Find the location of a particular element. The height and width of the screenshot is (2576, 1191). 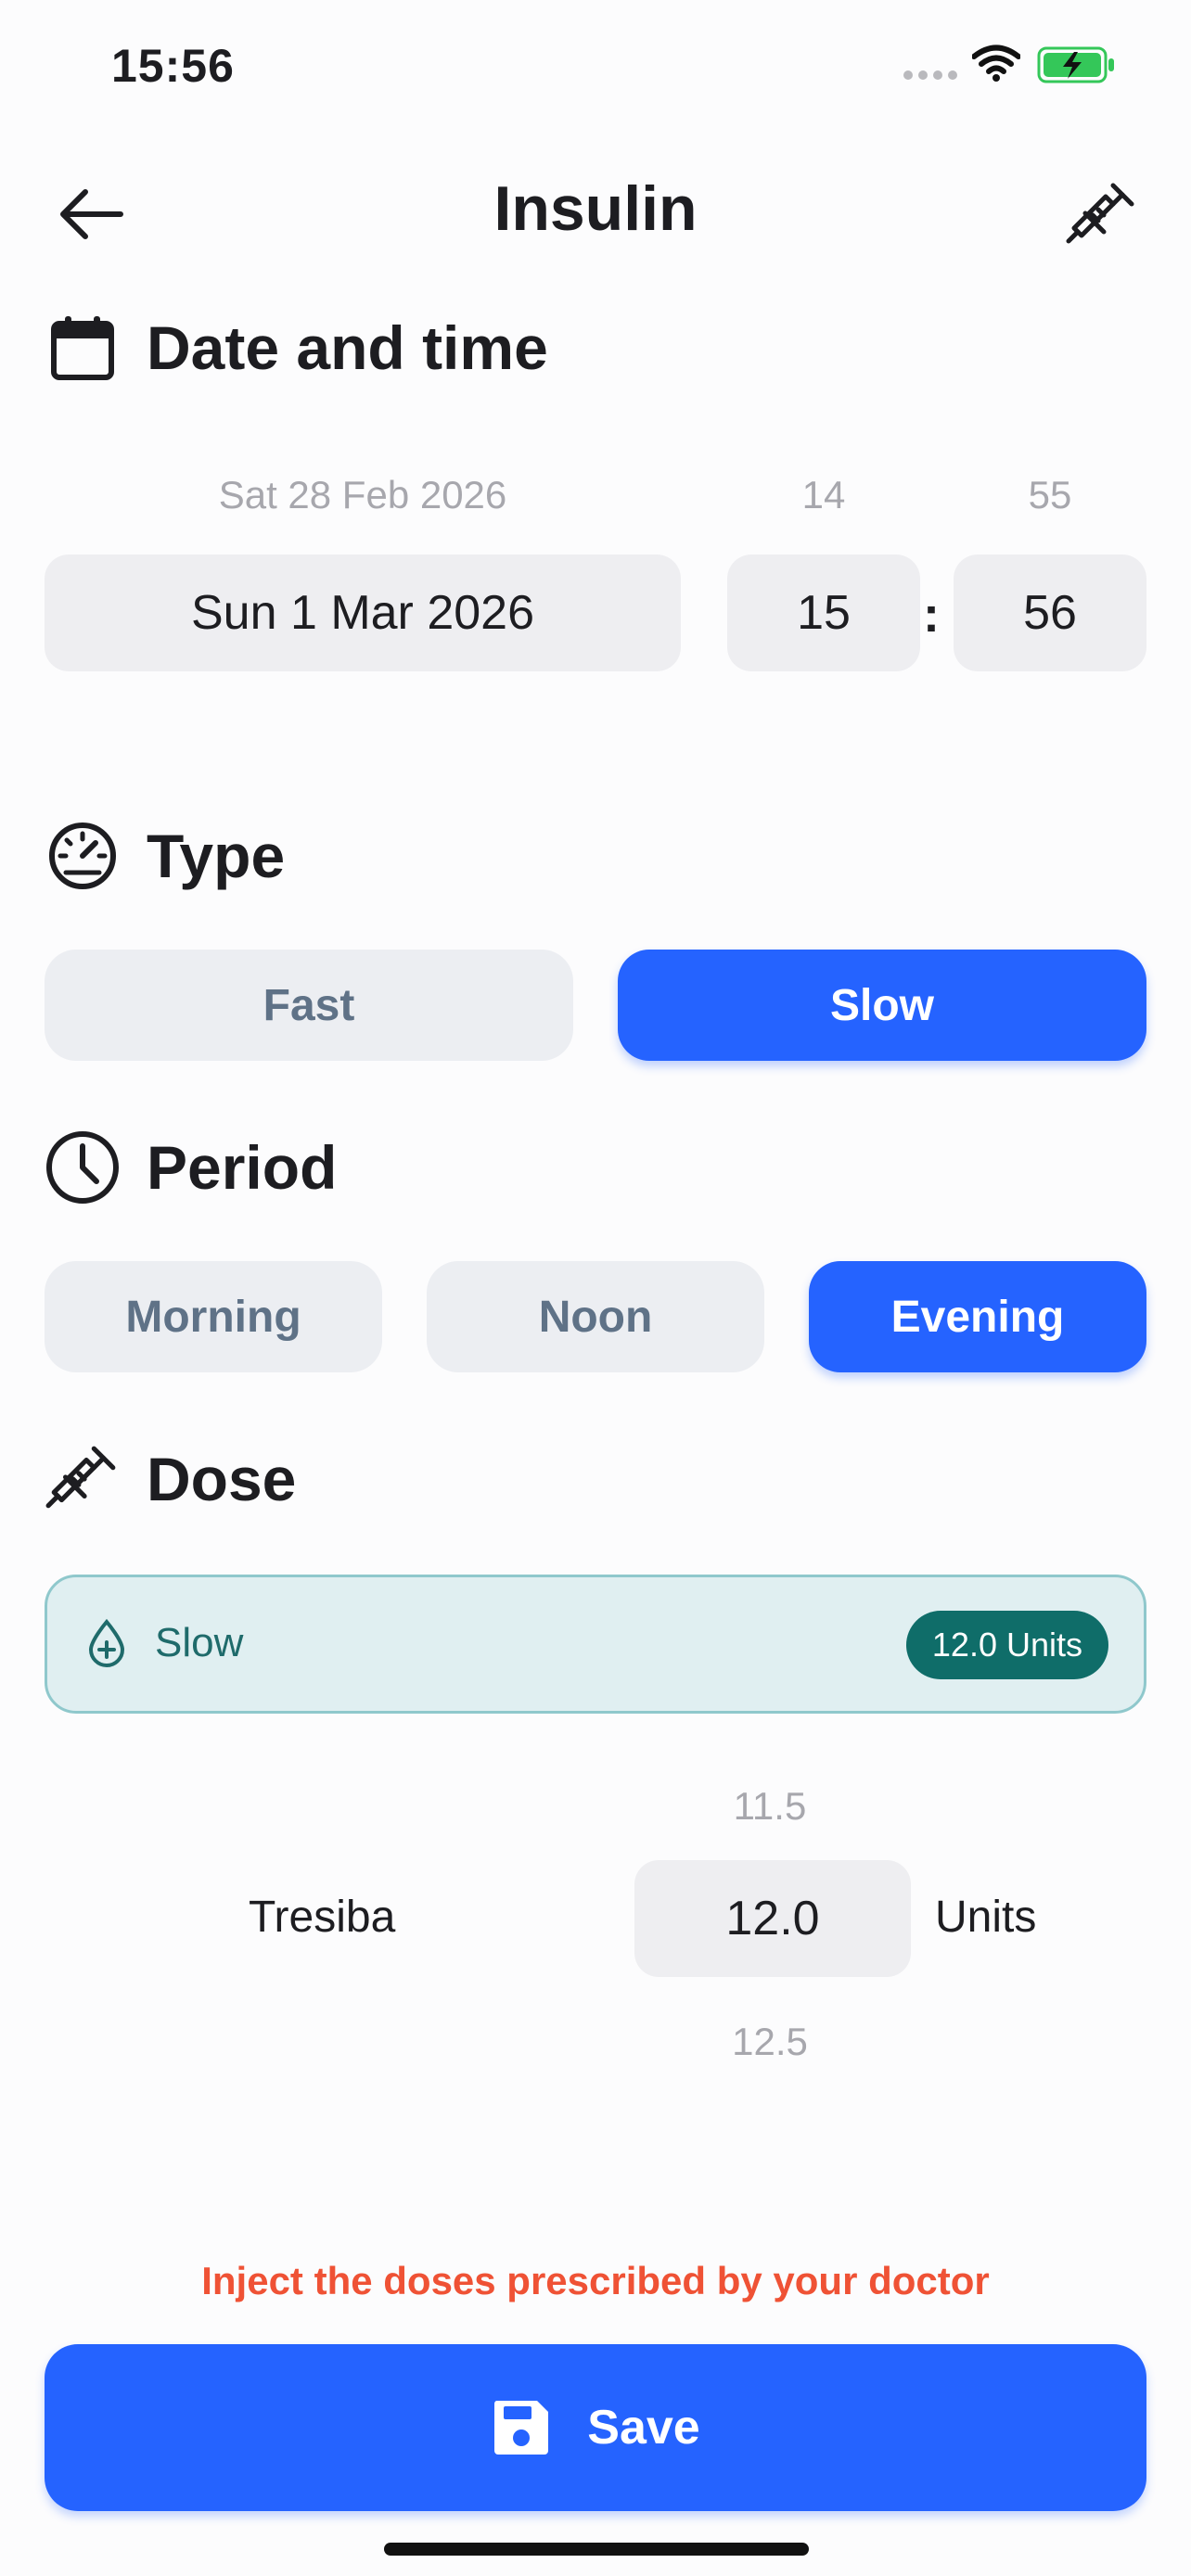

dose-units-badge: 12.0 Units is located at coordinates (1007, 1645).